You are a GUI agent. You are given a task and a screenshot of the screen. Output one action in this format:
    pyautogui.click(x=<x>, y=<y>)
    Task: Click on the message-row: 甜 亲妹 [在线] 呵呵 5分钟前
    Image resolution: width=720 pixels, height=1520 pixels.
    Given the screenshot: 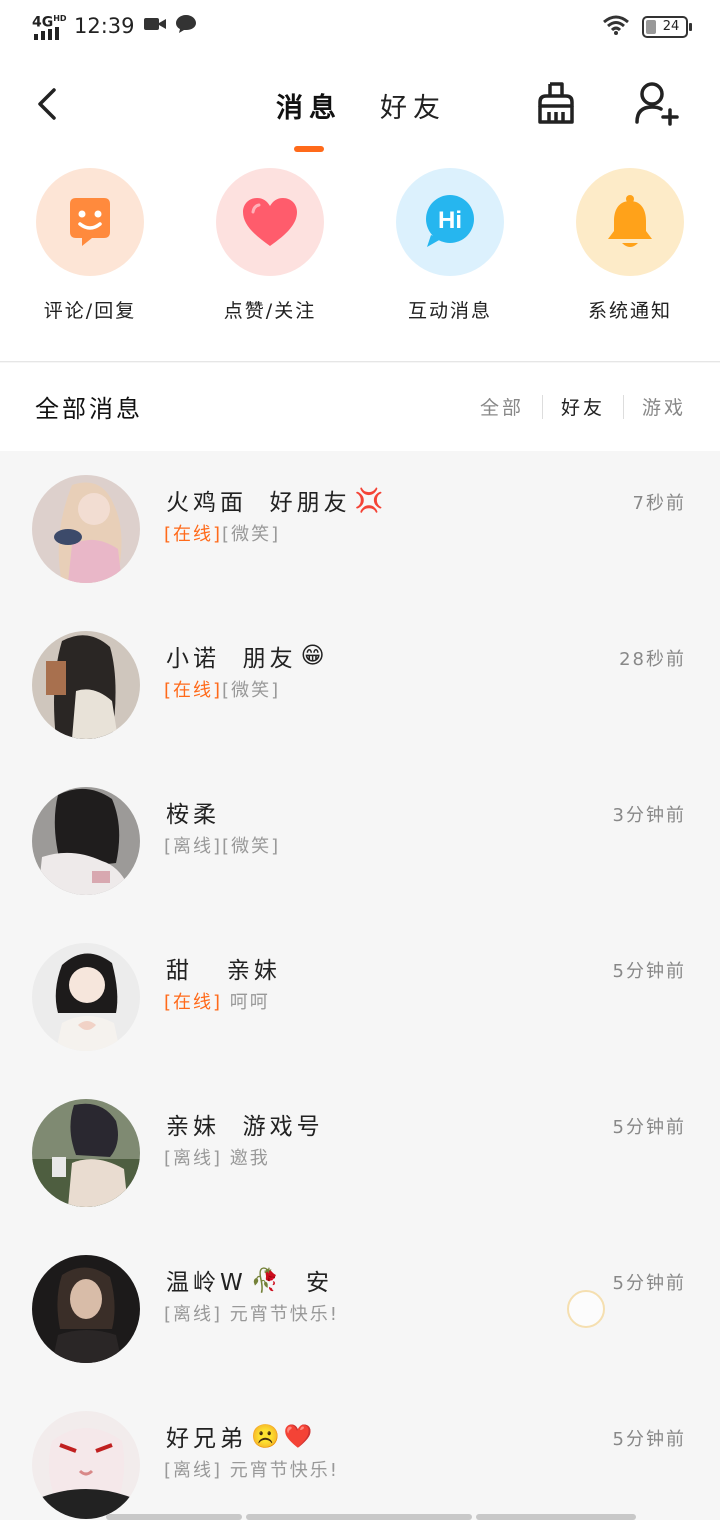 What is the action you would take?
    pyautogui.click(x=360, y=997)
    